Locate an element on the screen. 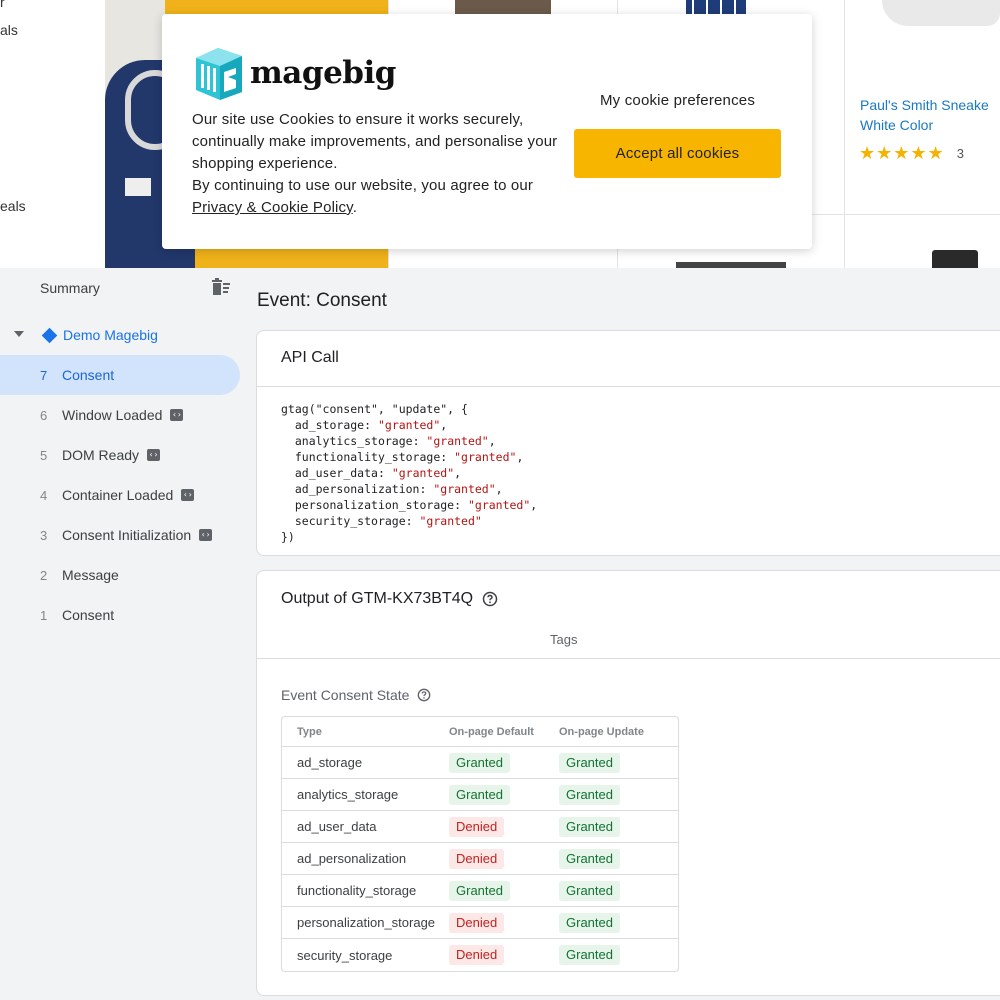 This screenshot has width=1000, height=1000. code-line: }) is located at coordinates (288, 537).